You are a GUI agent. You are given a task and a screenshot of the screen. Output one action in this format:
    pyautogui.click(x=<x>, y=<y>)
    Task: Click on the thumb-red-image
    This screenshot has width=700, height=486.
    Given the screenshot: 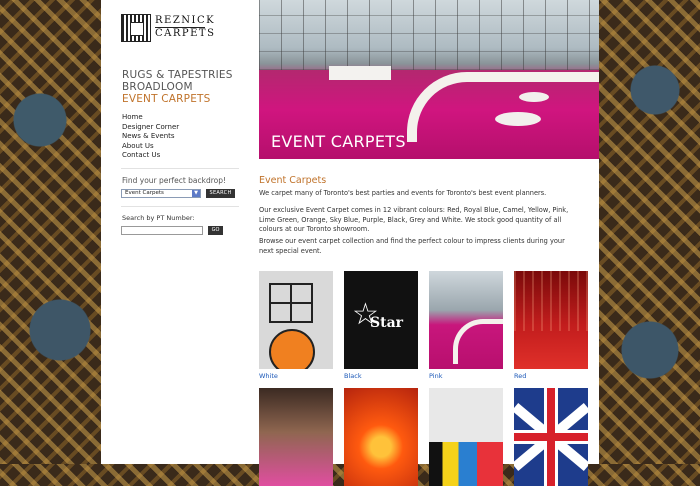 What is the action you would take?
    pyautogui.click(x=551, y=320)
    